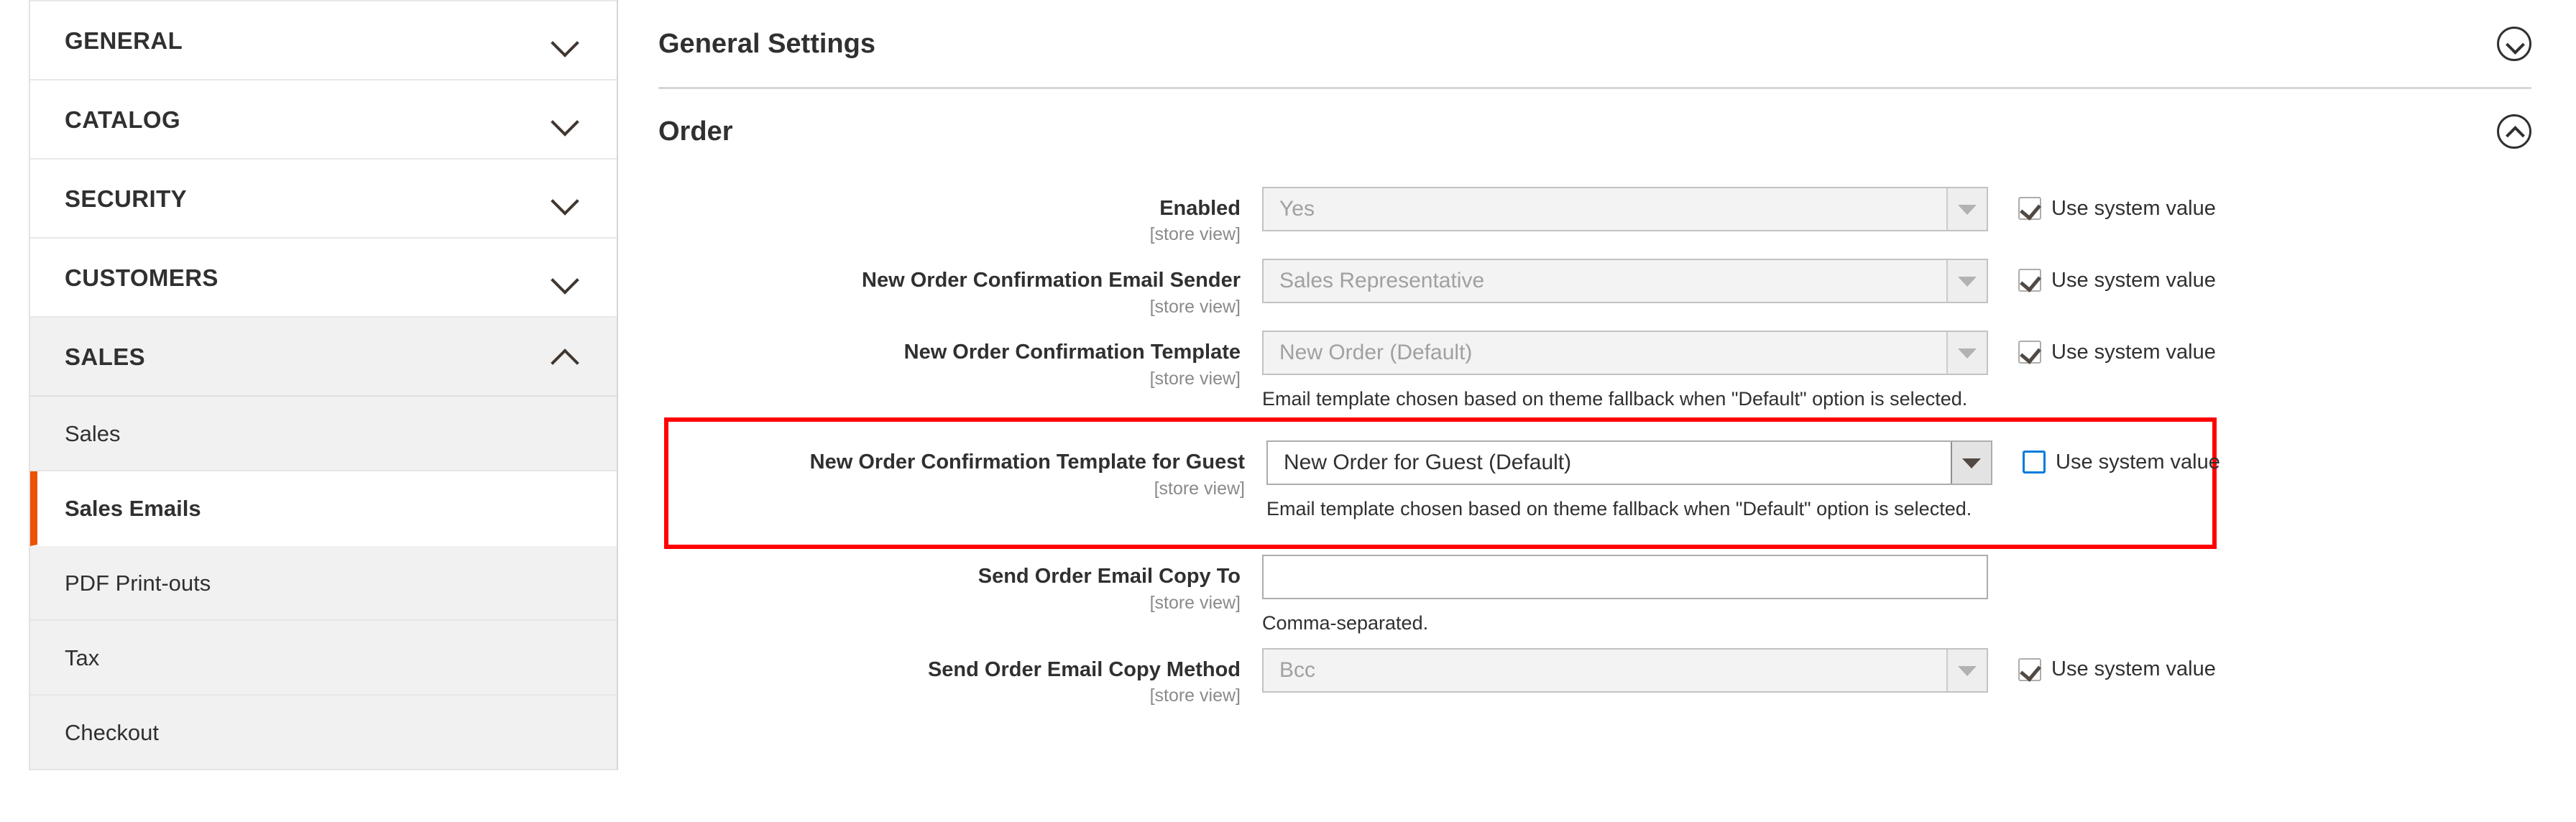 Image resolution: width=2576 pixels, height=822 pixels. I want to click on select-value: Yes, so click(1297, 209).